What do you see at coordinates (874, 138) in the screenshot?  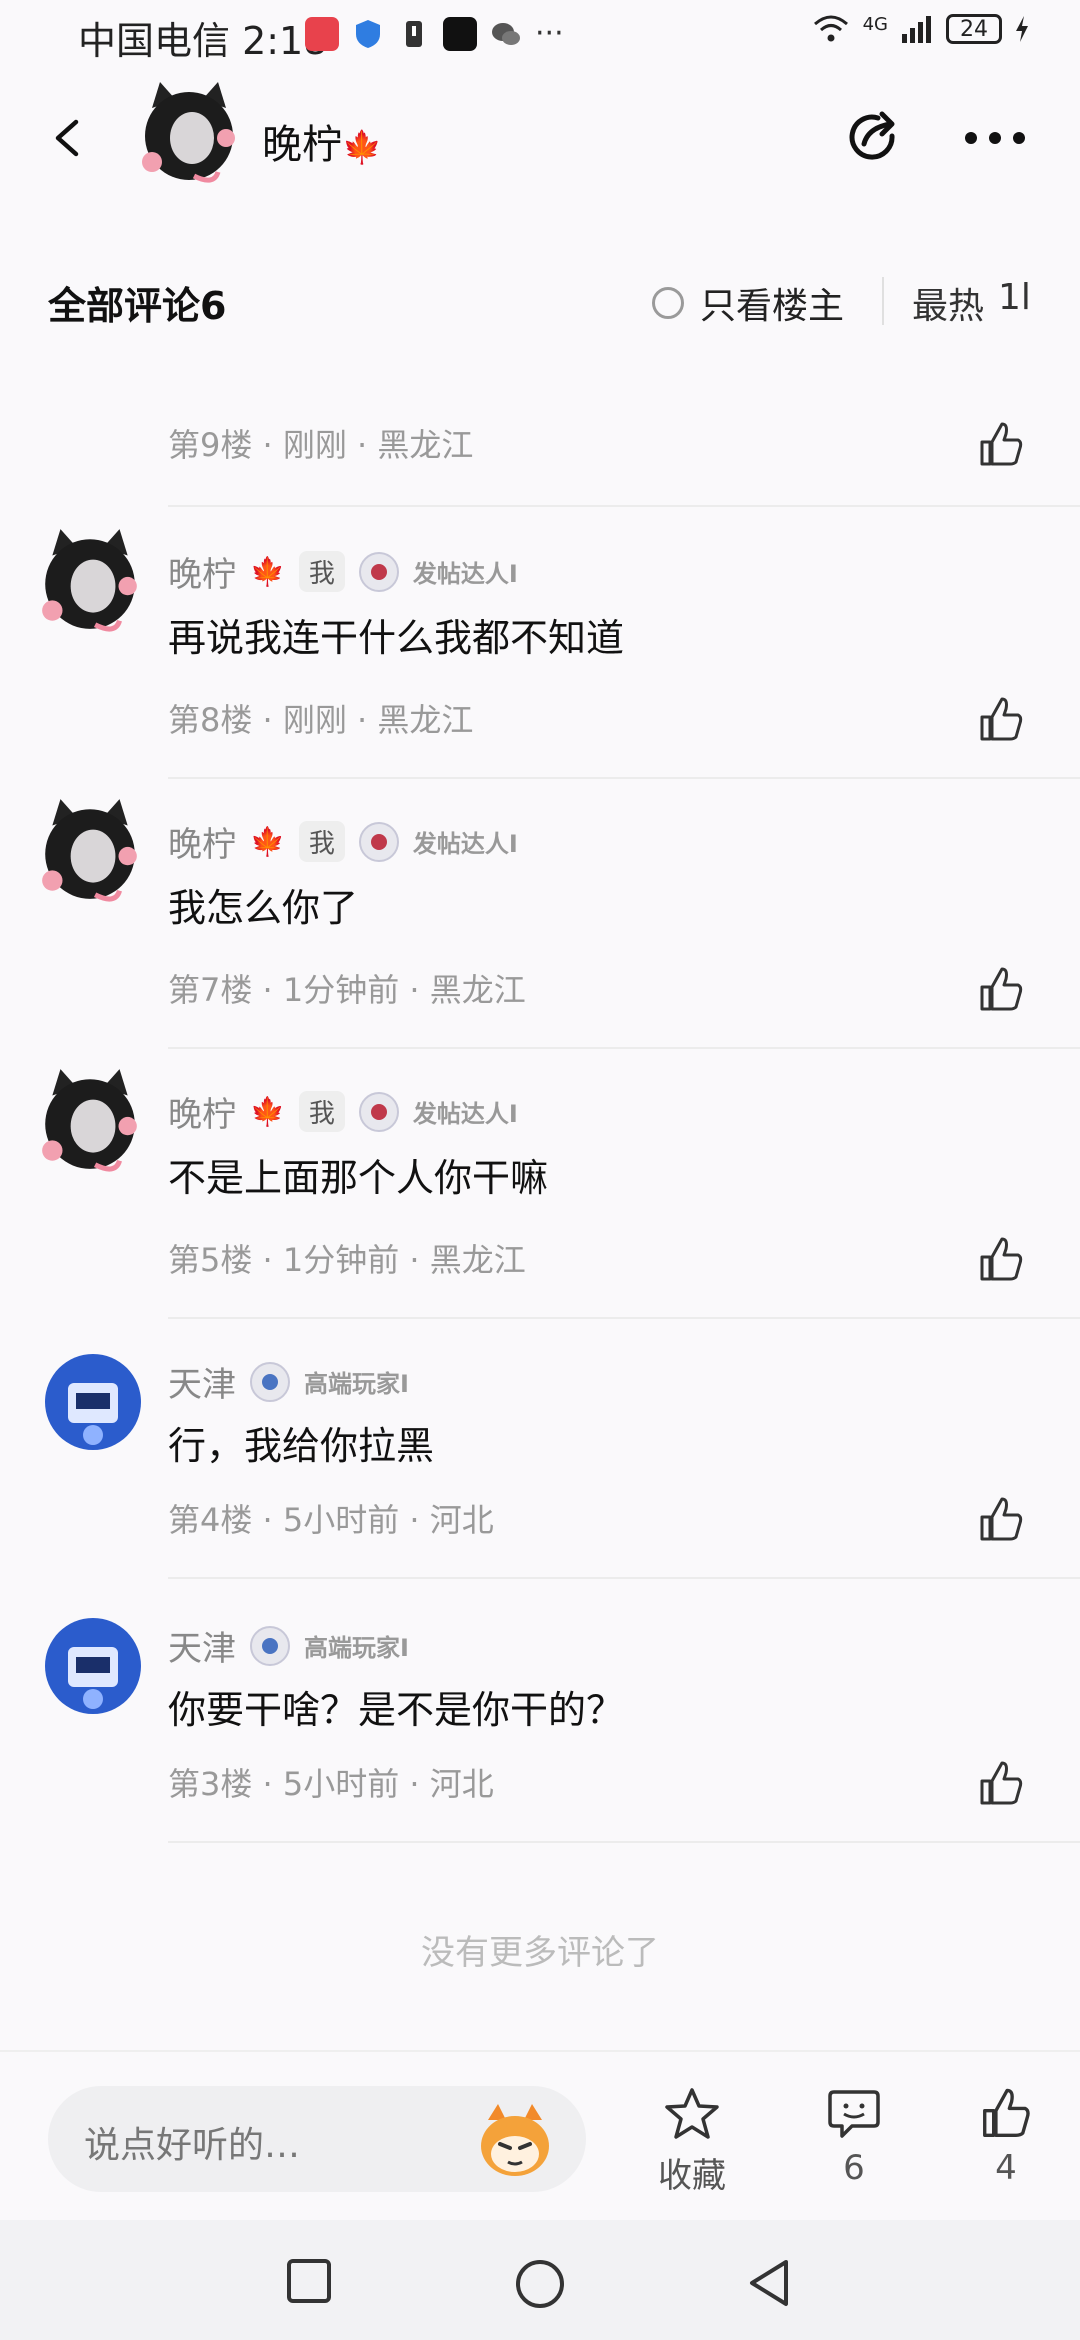 I see `share-icon` at bounding box center [874, 138].